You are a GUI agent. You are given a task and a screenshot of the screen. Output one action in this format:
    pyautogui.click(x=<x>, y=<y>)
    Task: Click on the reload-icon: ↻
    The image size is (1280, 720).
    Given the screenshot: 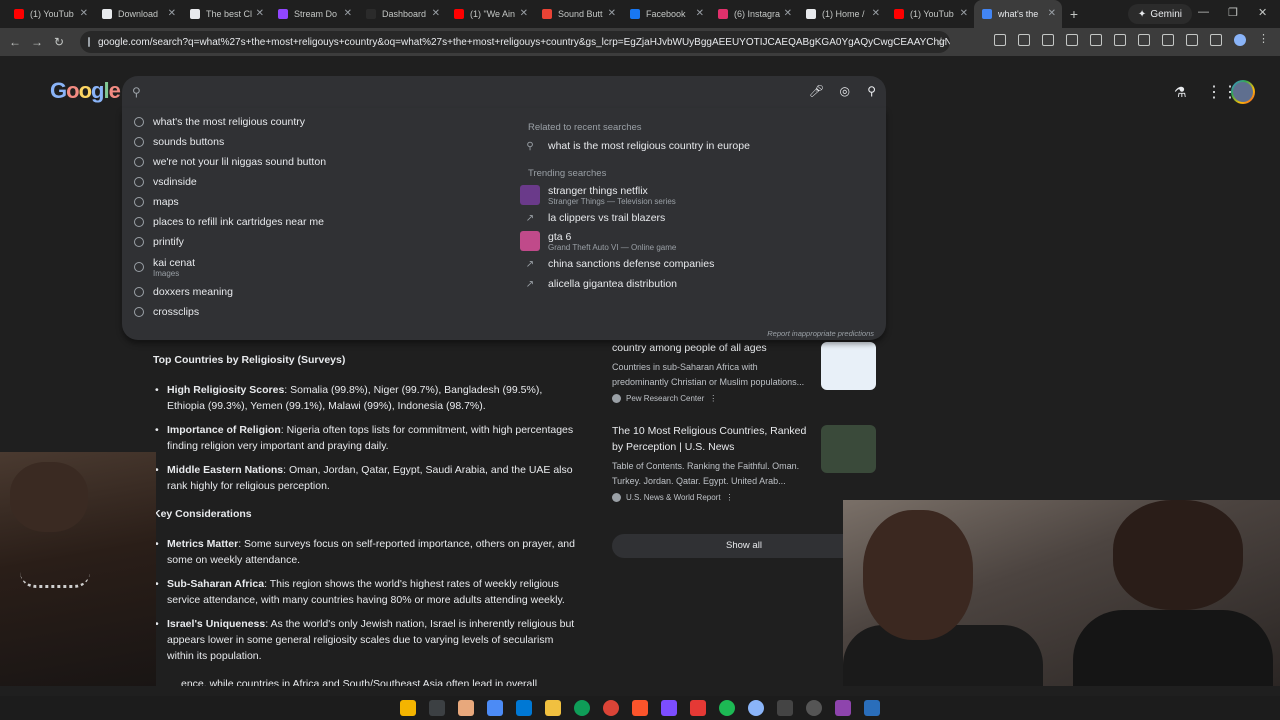 What is the action you would take?
    pyautogui.click(x=59, y=42)
    